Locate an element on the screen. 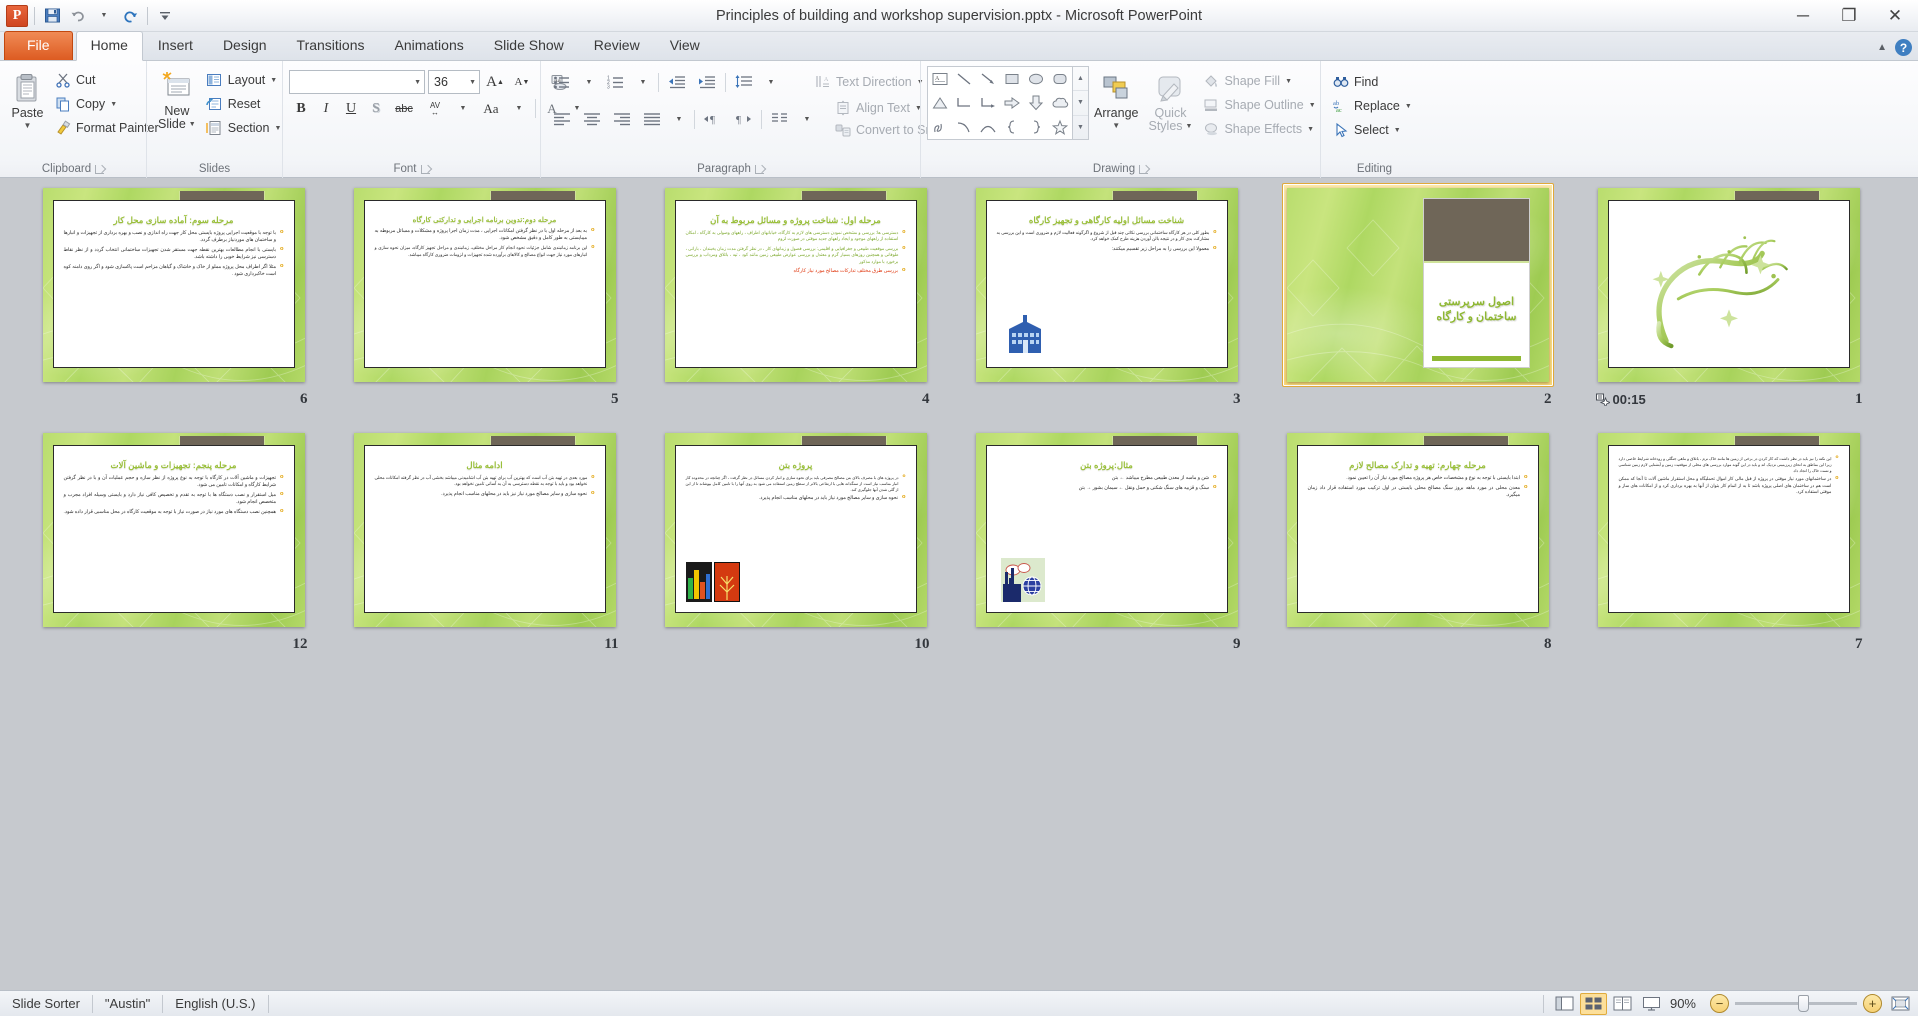 This screenshot has height=1016, width=1918. undo-dropdown-icon: ▼ is located at coordinates (104, 16).